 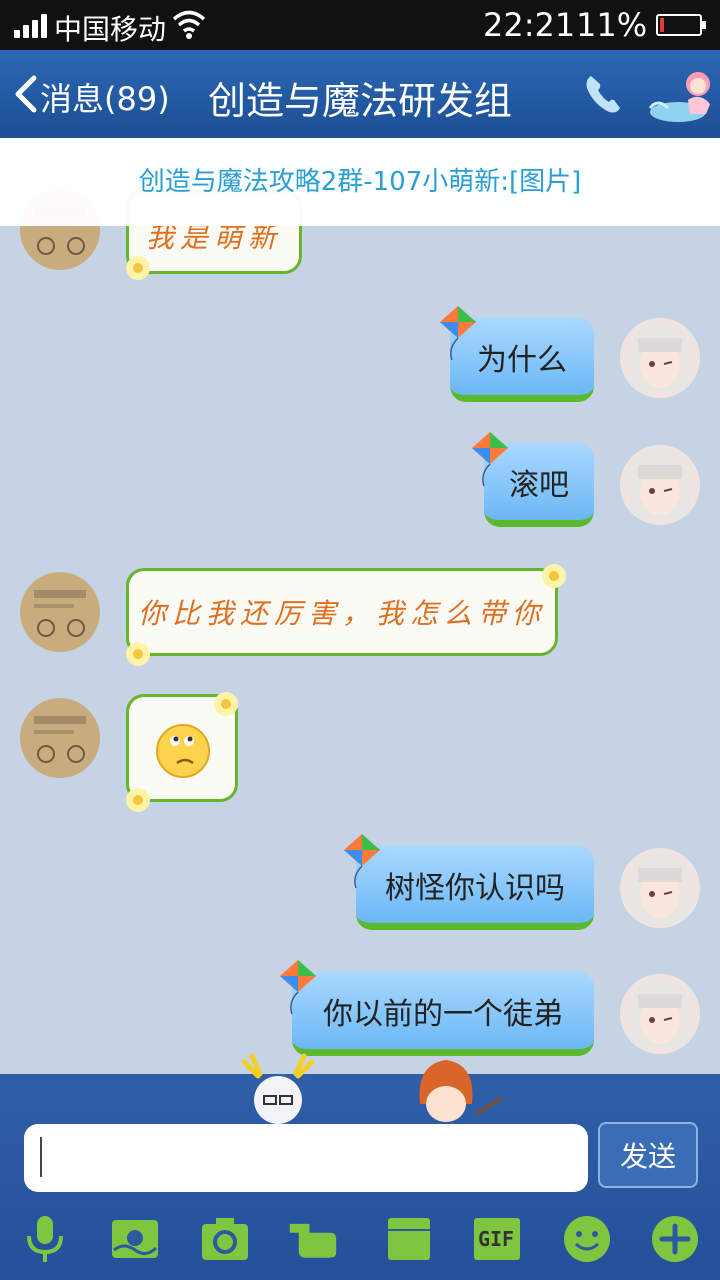 I want to click on hand-icon, so click(x=313, y=1239).